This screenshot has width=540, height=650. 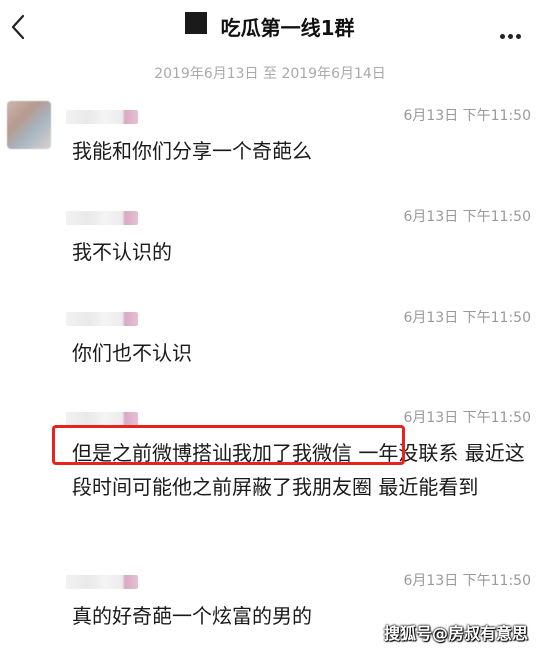 I want to click on chat-title: 吃瓜第一线1群, so click(x=287, y=28).